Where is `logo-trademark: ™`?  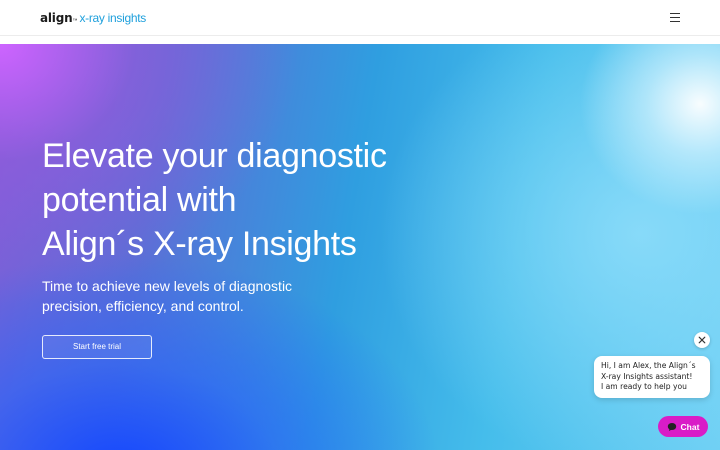 logo-trademark: ™ is located at coordinates (75, 20).